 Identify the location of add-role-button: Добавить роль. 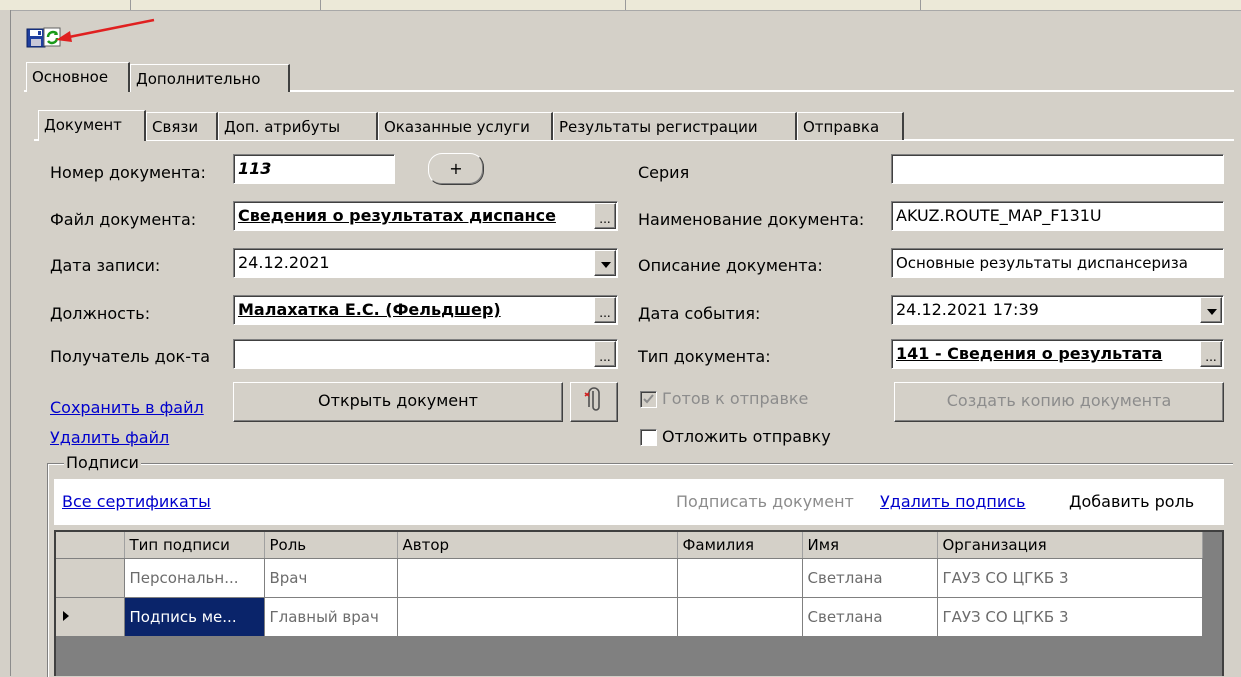
(1131, 501).